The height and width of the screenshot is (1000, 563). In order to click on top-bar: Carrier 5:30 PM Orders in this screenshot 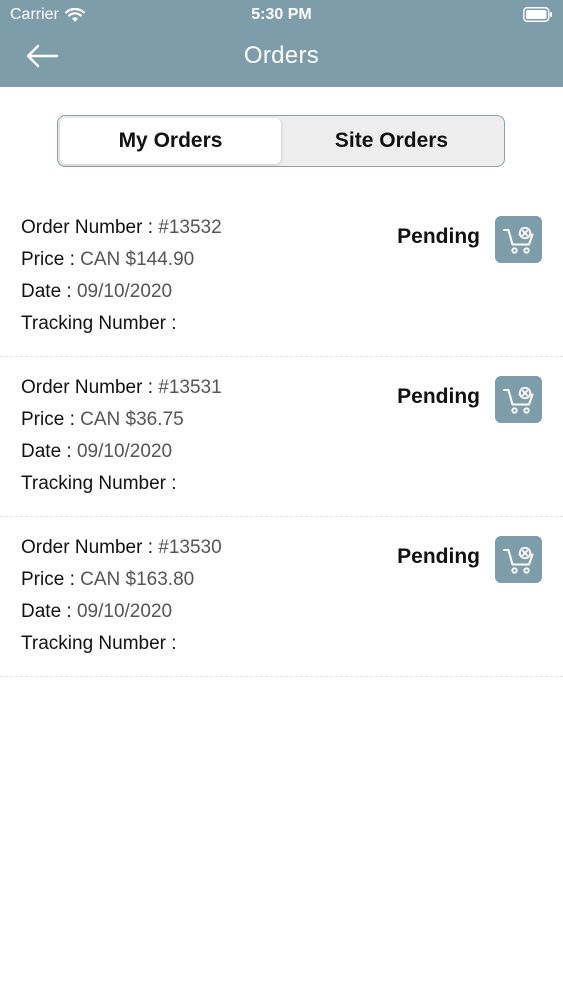, I will do `click(281, 43)`.